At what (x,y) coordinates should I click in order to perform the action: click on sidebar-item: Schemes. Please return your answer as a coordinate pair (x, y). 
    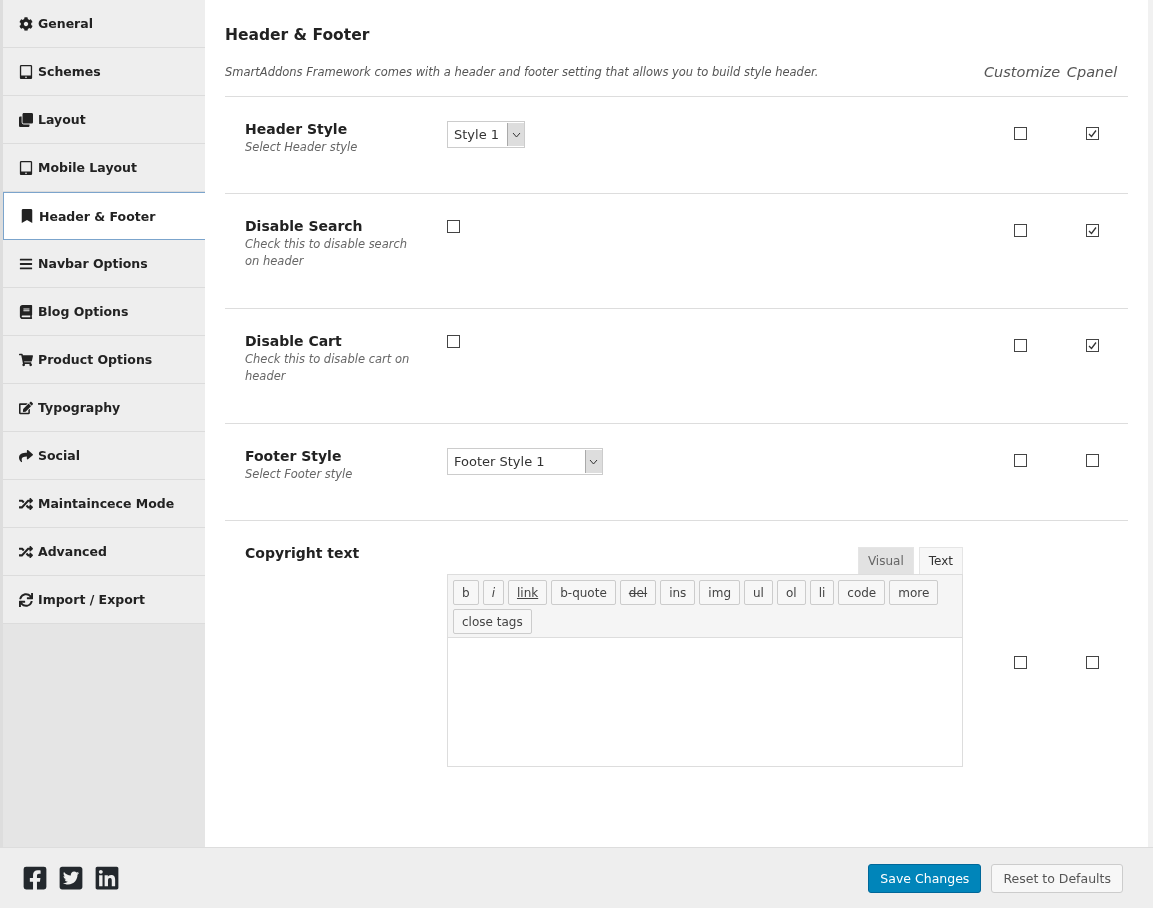
    Looking at the image, I should click on (104, 72).